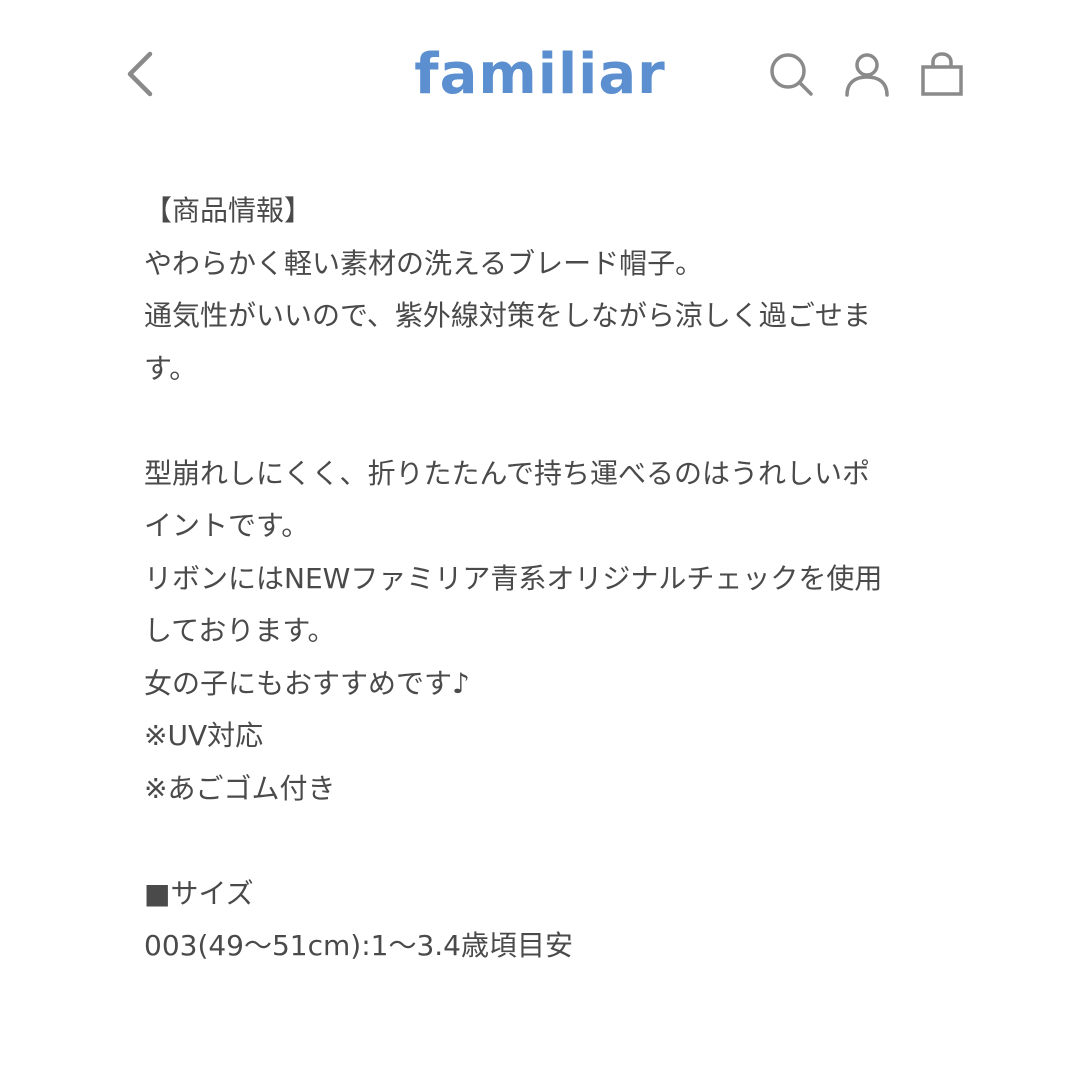 The image size is (1080, 1080). I want to click on user-icon, so click(867, 75).